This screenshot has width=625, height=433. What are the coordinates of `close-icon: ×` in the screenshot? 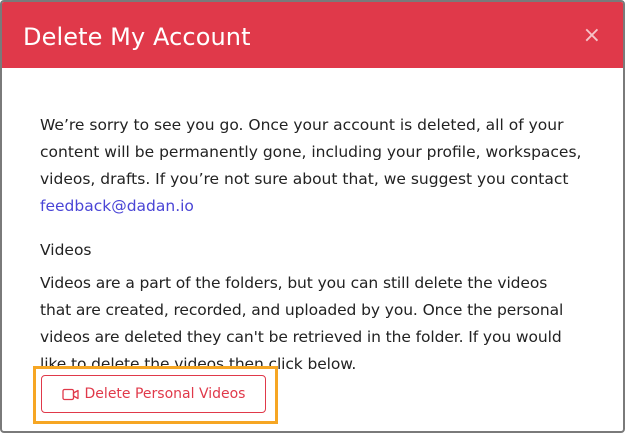 It's located at (592, 36).